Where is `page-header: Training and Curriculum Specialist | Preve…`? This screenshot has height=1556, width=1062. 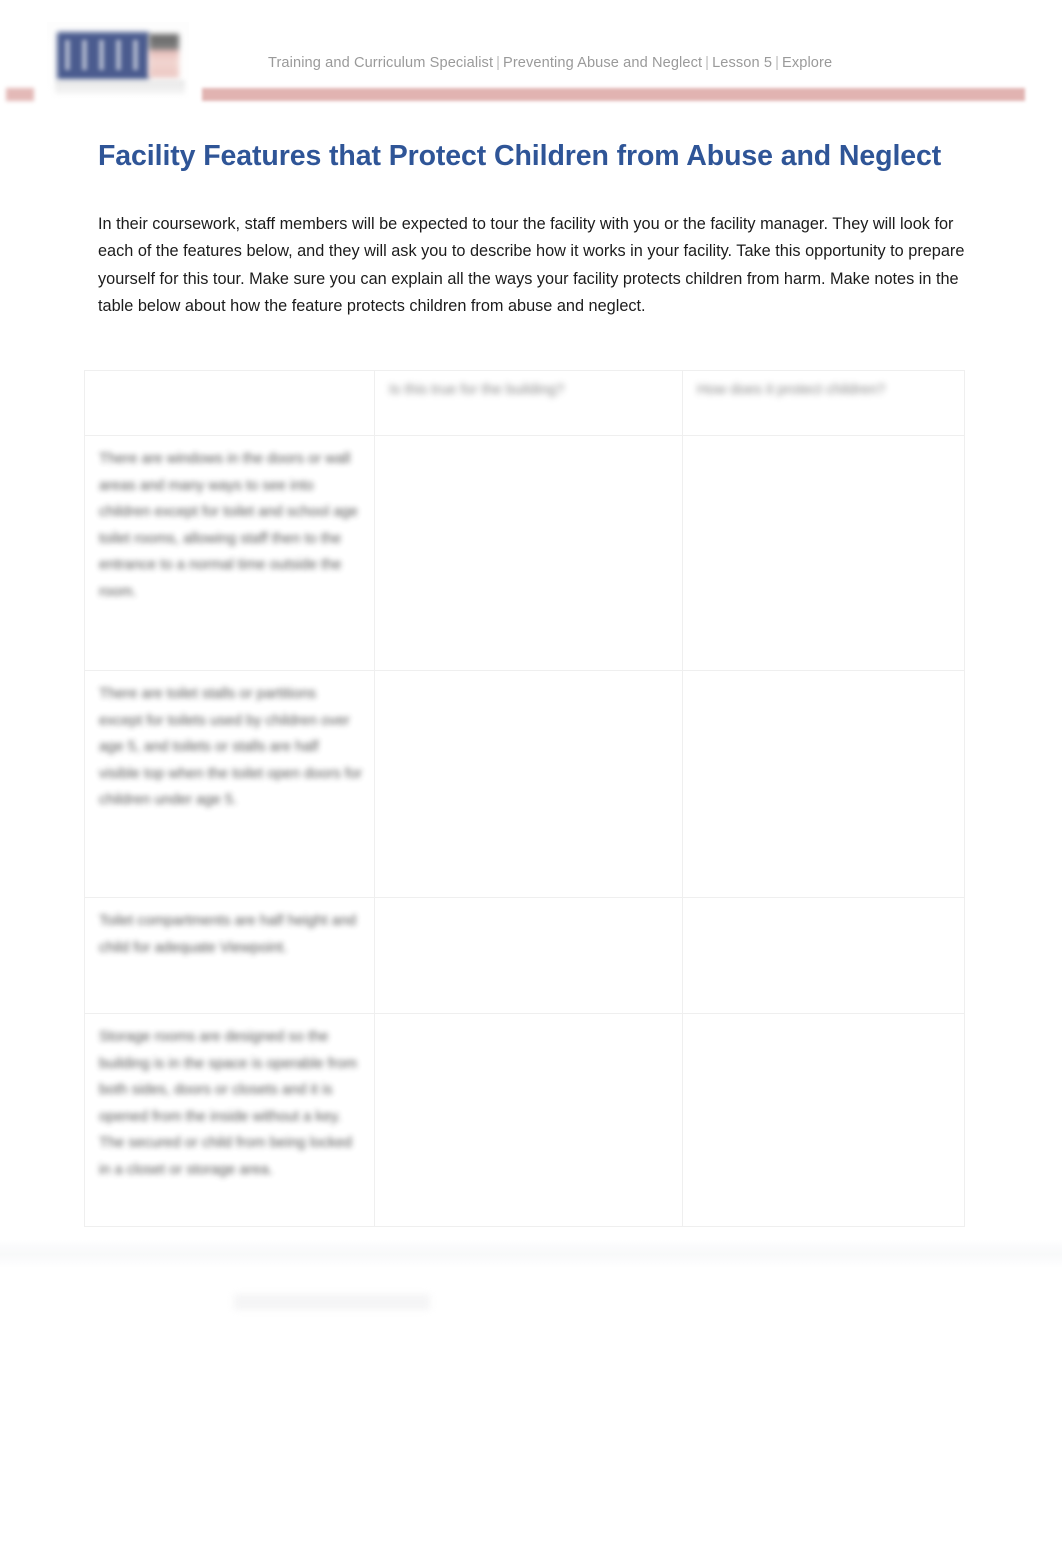
page-header: Training and Curriculum Specialist | Preve… is located at coordinates (531, 54).